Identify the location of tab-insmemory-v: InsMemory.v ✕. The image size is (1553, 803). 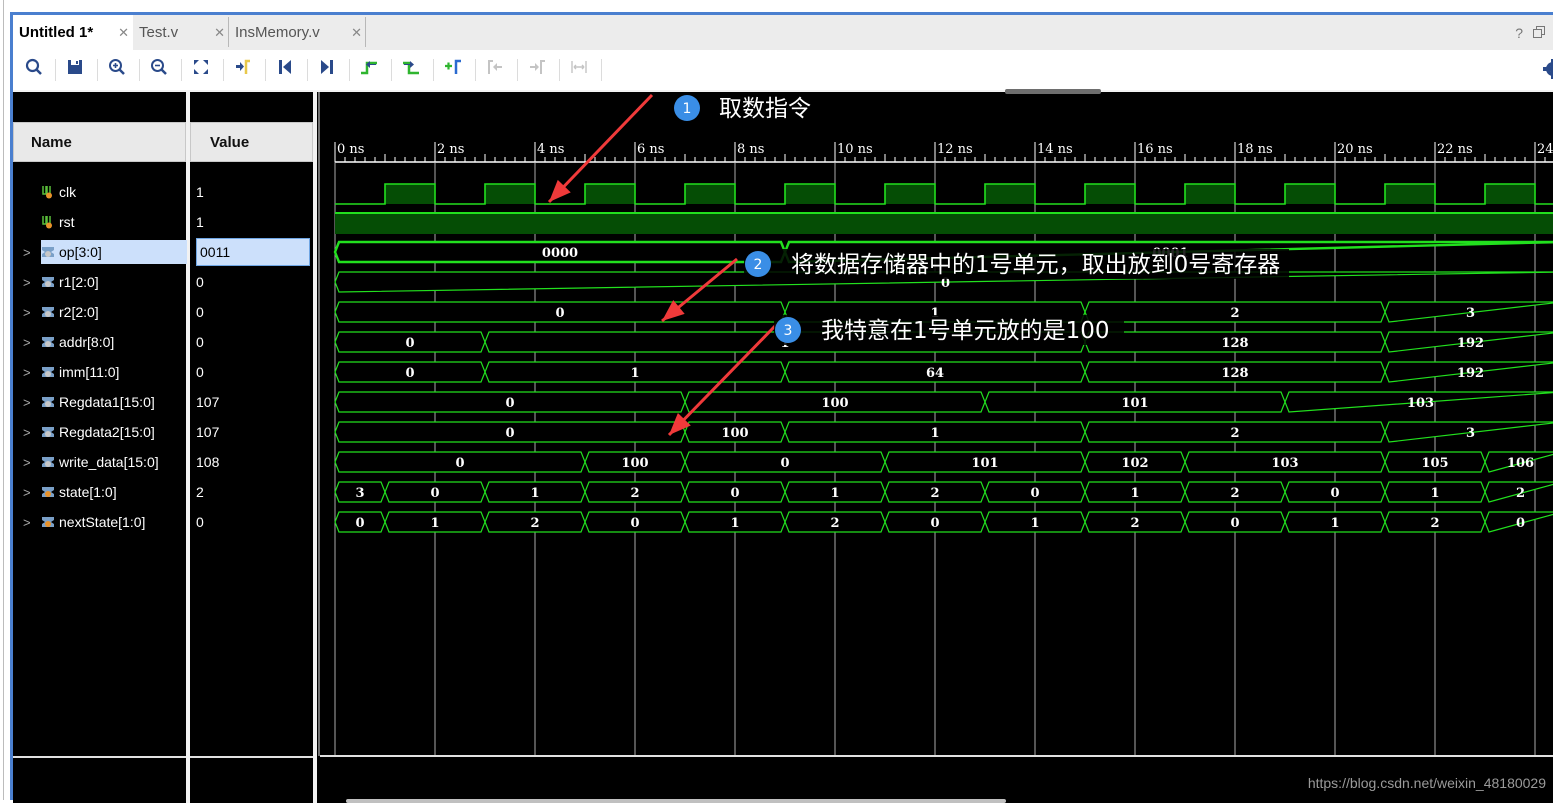
(297, 32).